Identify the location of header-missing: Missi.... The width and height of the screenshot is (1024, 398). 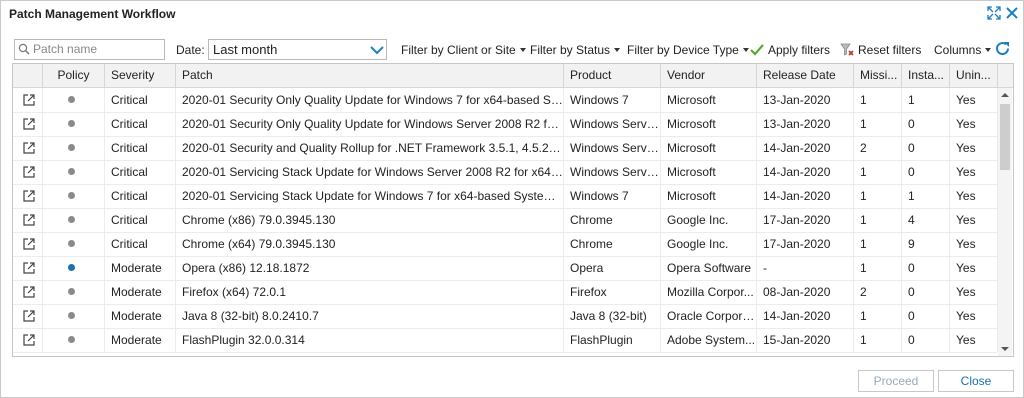
(878, 75).